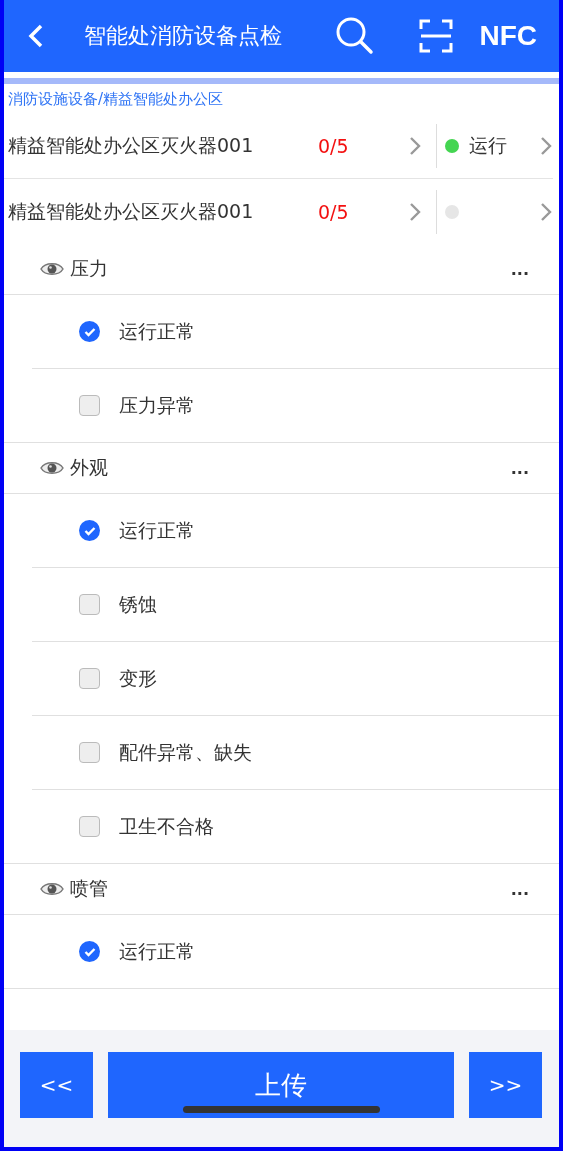 The image size is (563, 1151). What do you see at coordinates (185, 752) in the screenshot?
I see `option-label: 配件异常、缺失` at bounding box center [185, 752].